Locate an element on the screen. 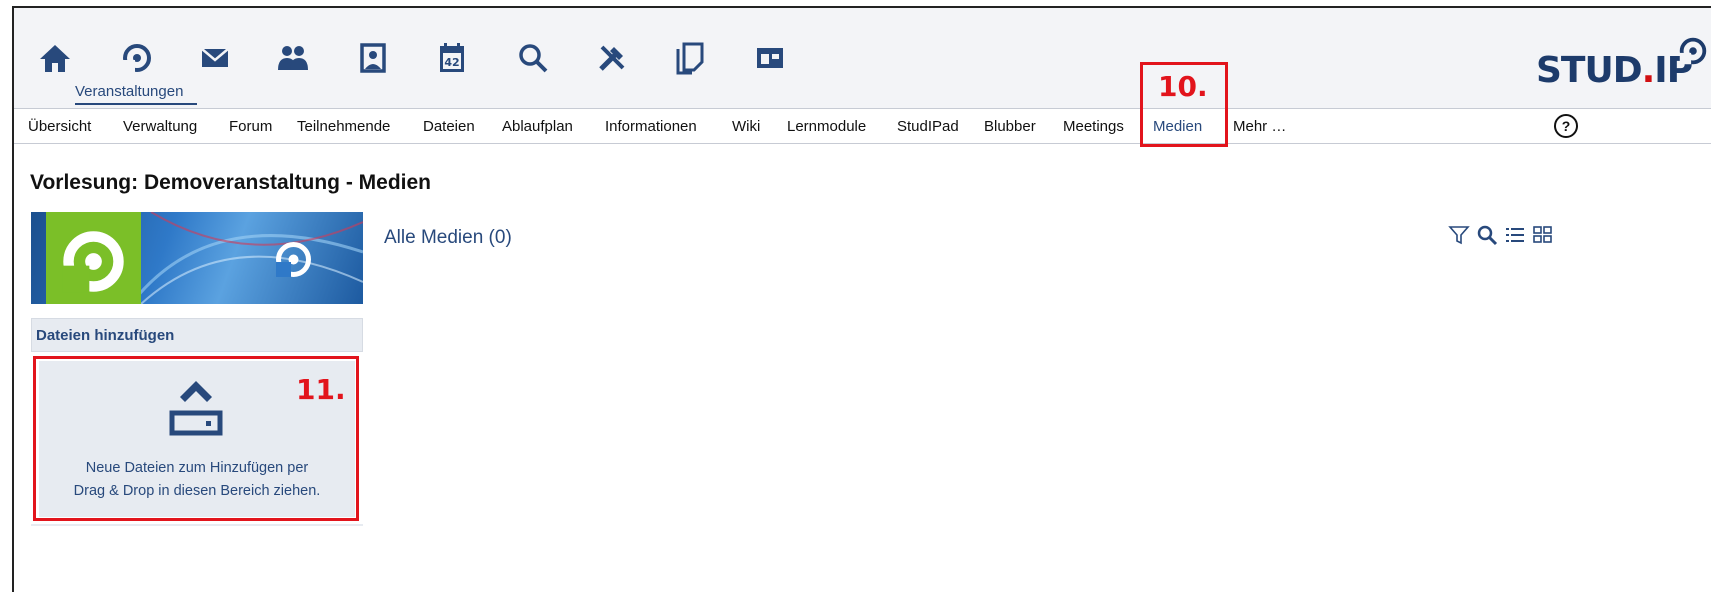 This screenshot has height=592, width=1711. tab-blubber: Blubber is located at coordinates (1010, 126).